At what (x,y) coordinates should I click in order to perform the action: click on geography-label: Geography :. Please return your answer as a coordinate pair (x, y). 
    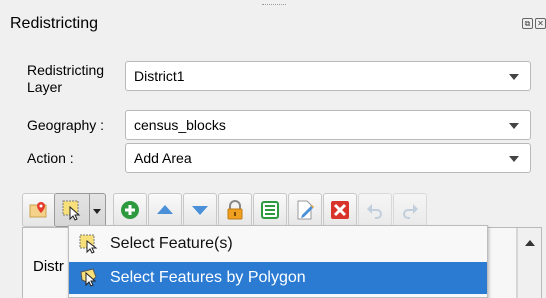
    Looking at the image, I should click on (66, 125).